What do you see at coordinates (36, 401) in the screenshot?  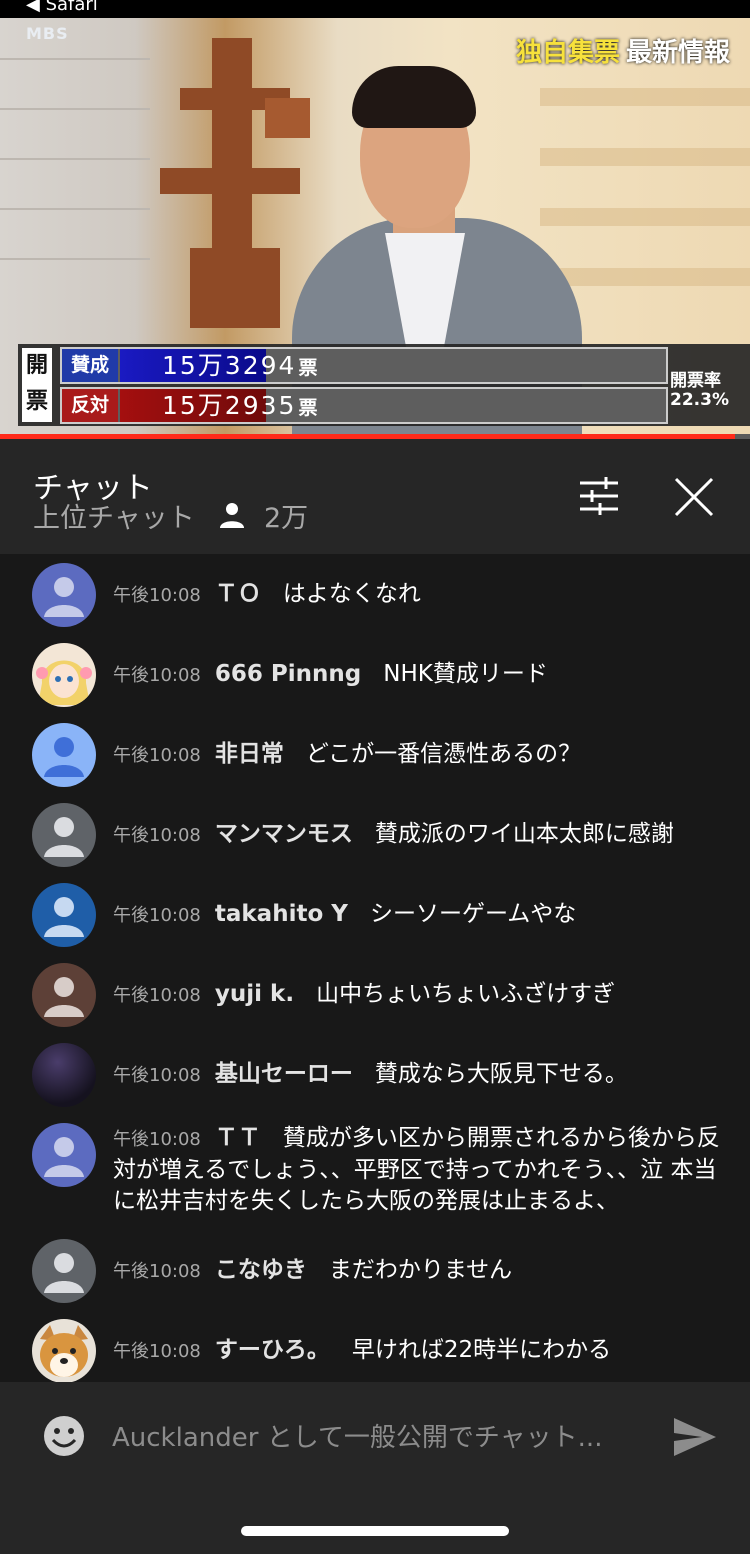 I see `kaihyo-bottom: 票` at bounding box center [36, 401].